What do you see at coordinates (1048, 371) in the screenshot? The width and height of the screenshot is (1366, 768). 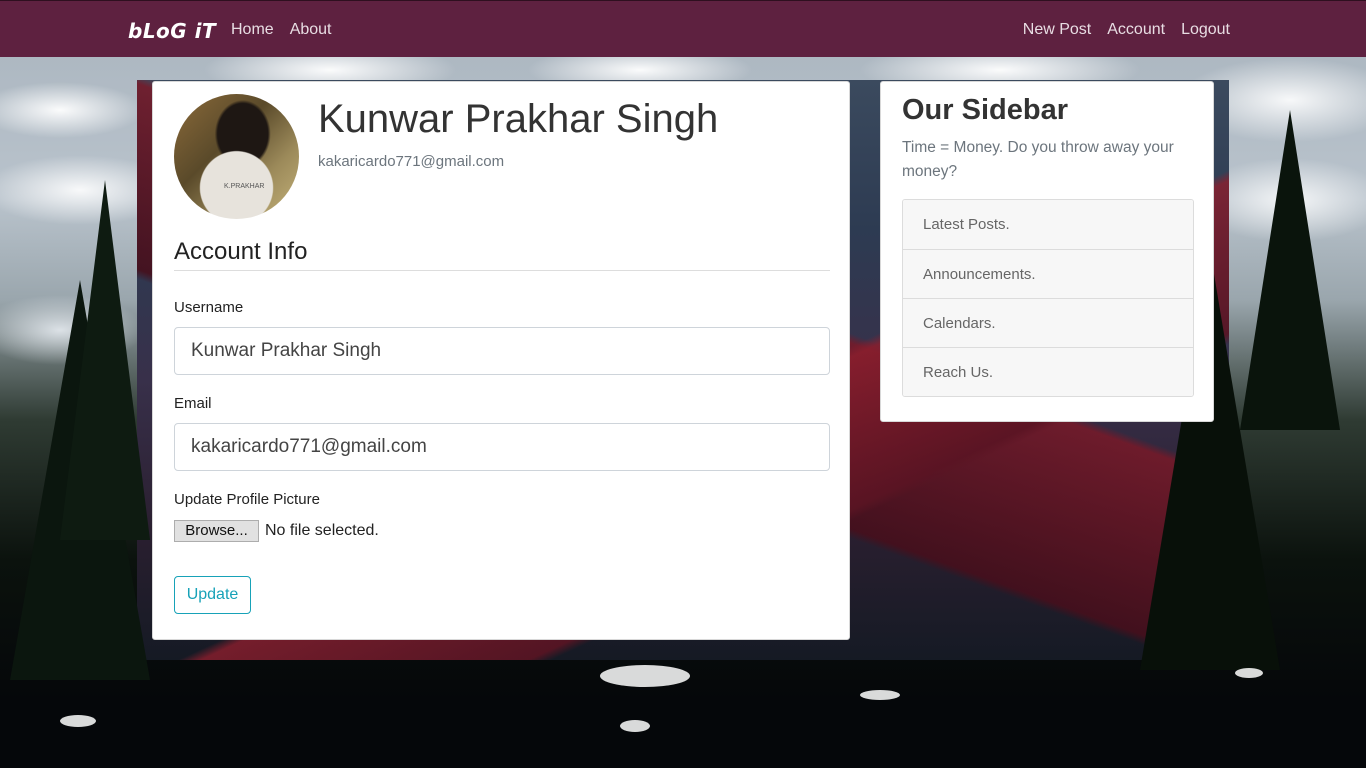 I see `sidebar-item-reach-us: Reach Us.` at bounding box center [1048, 371].